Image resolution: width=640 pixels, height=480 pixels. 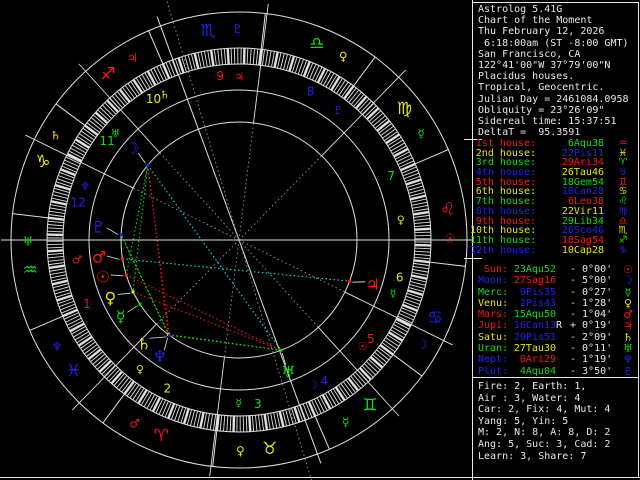 I want to click on sign-ruler-icon: ♅, so click(x=28, y=241).